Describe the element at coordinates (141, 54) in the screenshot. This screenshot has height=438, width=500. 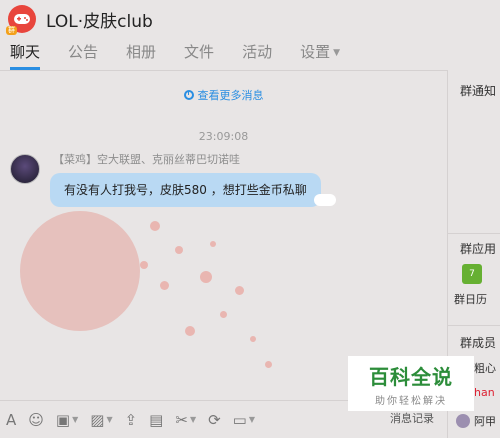
I see `tab-album: 相册` at that location.